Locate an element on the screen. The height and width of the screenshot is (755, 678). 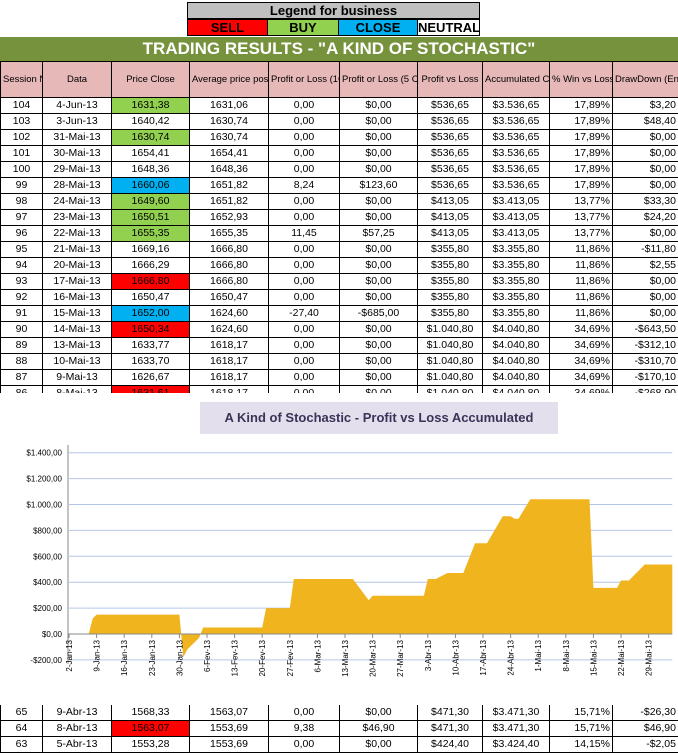
cell-price-close: 1633,70 is located at coordinates (150, 361).